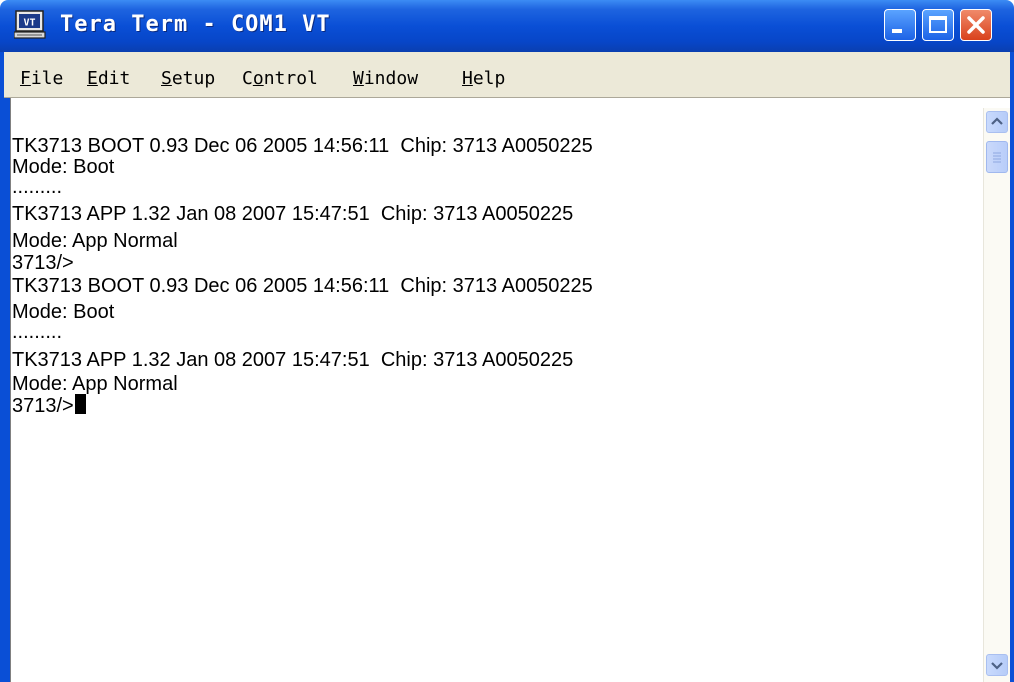  I want to click on terminal-prompt-line: 3713/>, so click(49, 406).